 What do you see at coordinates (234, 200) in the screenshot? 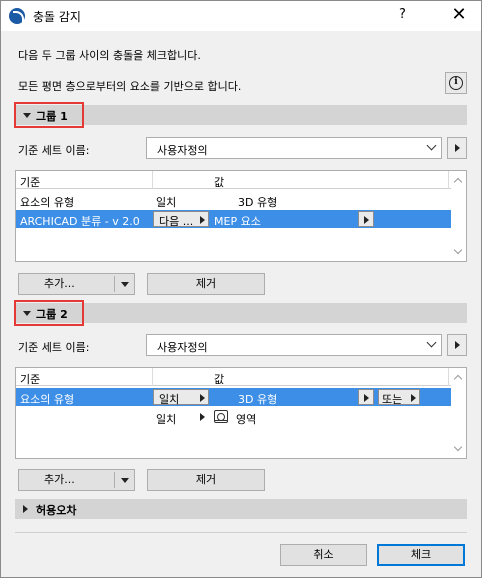
I see `table-row: 요소의 유형 일치 3D 유형` at bounding box center [234, 200].